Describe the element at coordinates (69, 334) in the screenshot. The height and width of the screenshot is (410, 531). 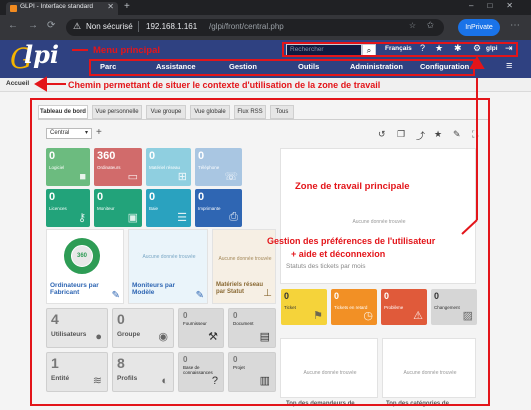
I see `card-label: Utilisateurs` at that location.